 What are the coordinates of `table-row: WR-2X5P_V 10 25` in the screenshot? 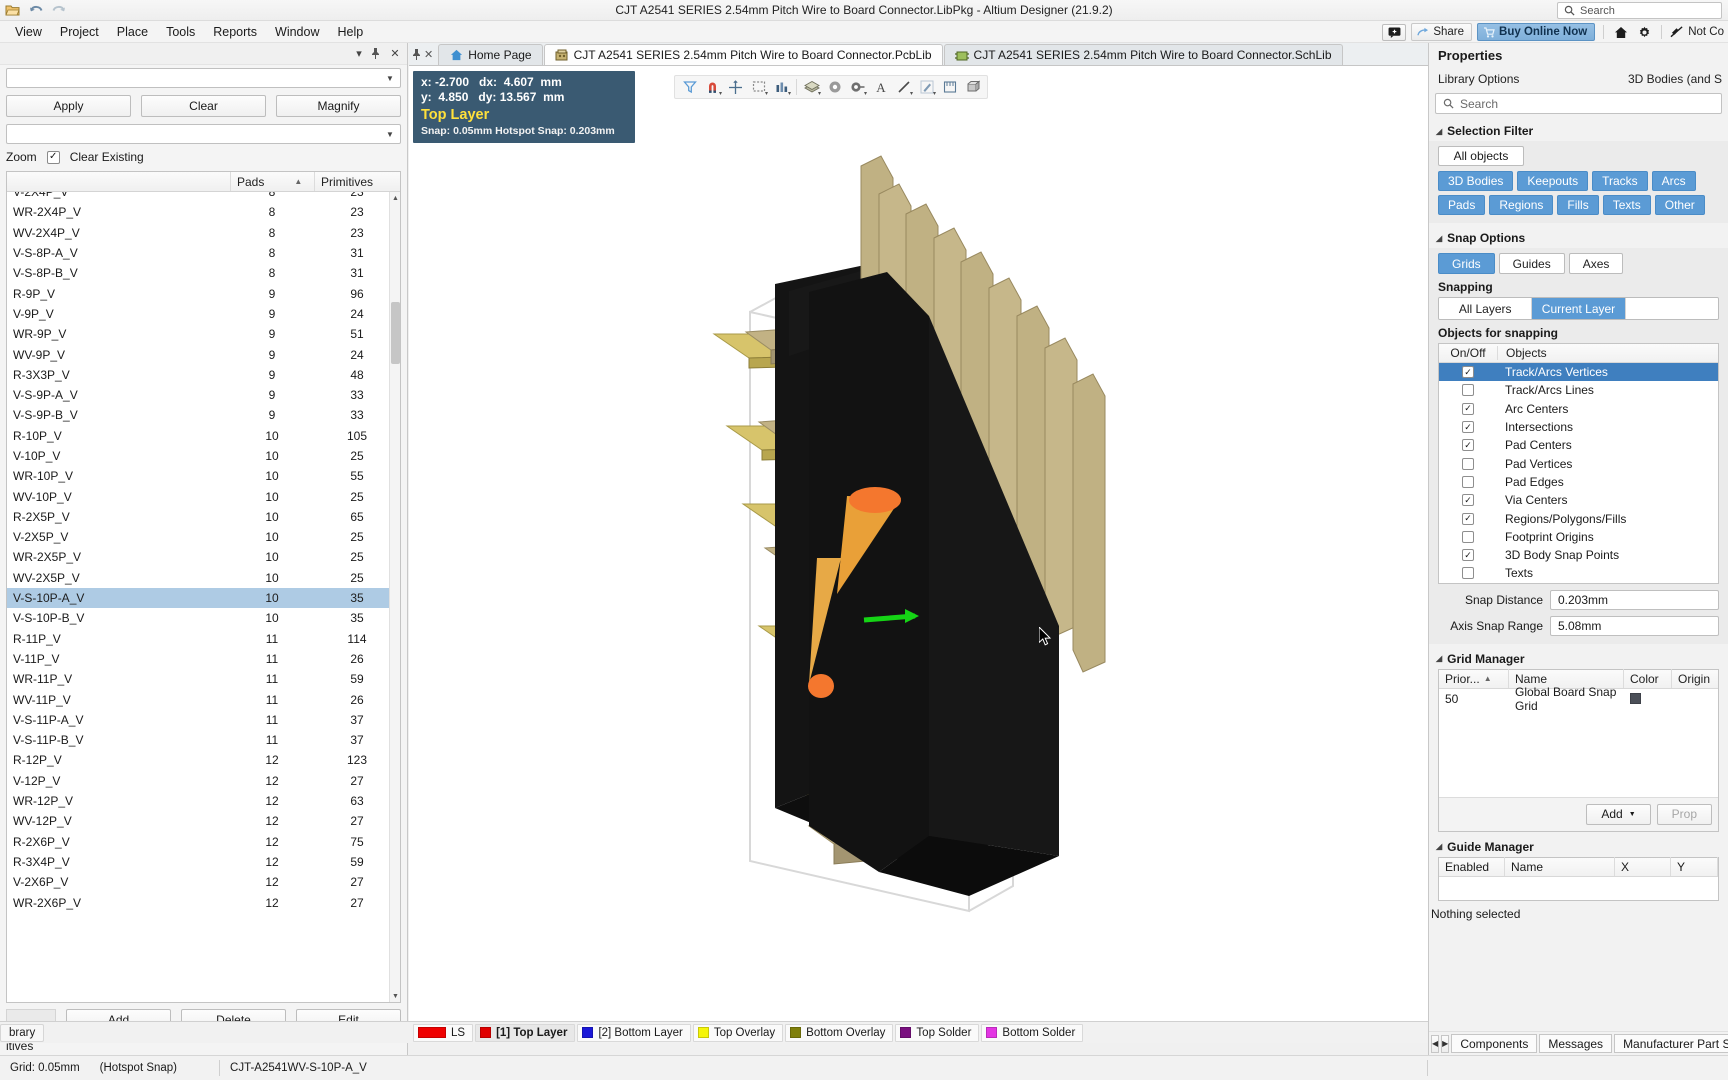 It's located at (203, 557).